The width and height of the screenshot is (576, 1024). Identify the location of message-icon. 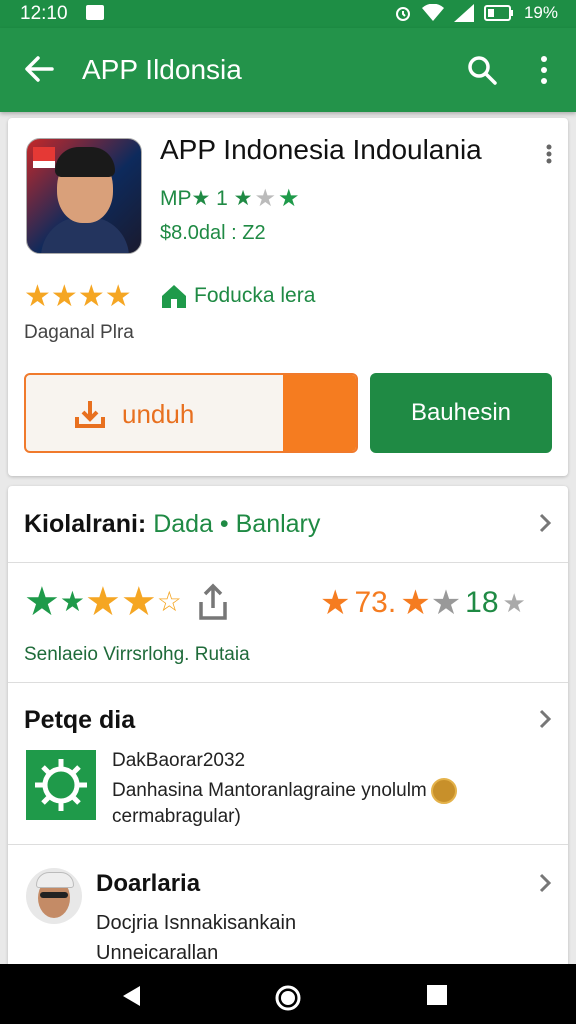
(95, 12).